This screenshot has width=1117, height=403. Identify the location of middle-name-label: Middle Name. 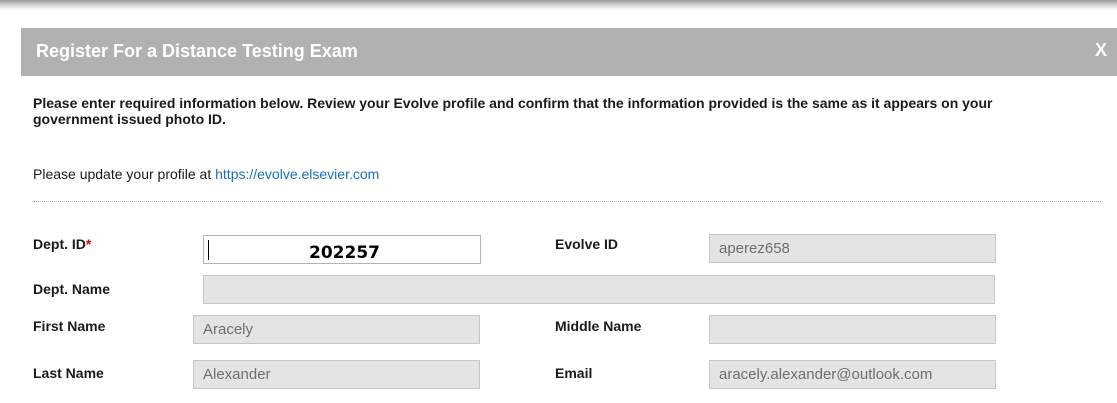
(598, 326).